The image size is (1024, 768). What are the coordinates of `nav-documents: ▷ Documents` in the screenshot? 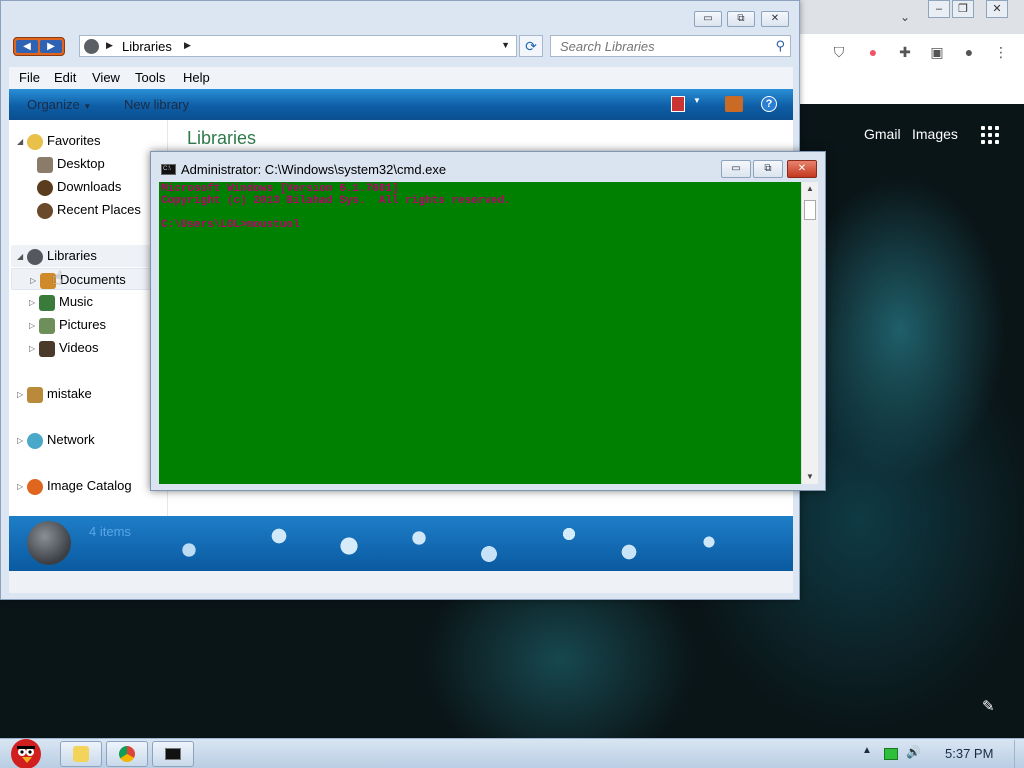 It's located at (86, 279).